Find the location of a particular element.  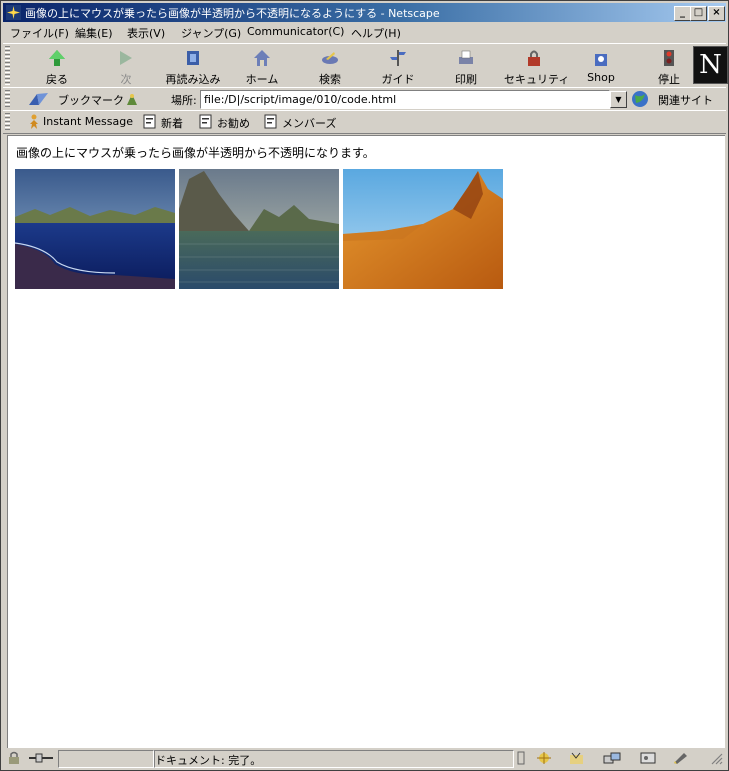

landscape-image-desert is located at coordinates (423, 229).